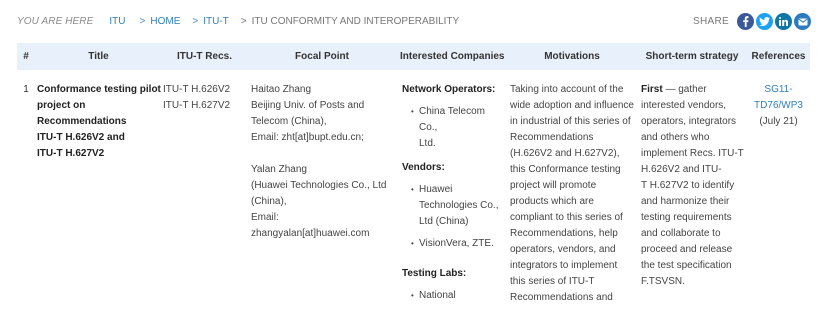  I want to click on email-icon, so click(802, 21).